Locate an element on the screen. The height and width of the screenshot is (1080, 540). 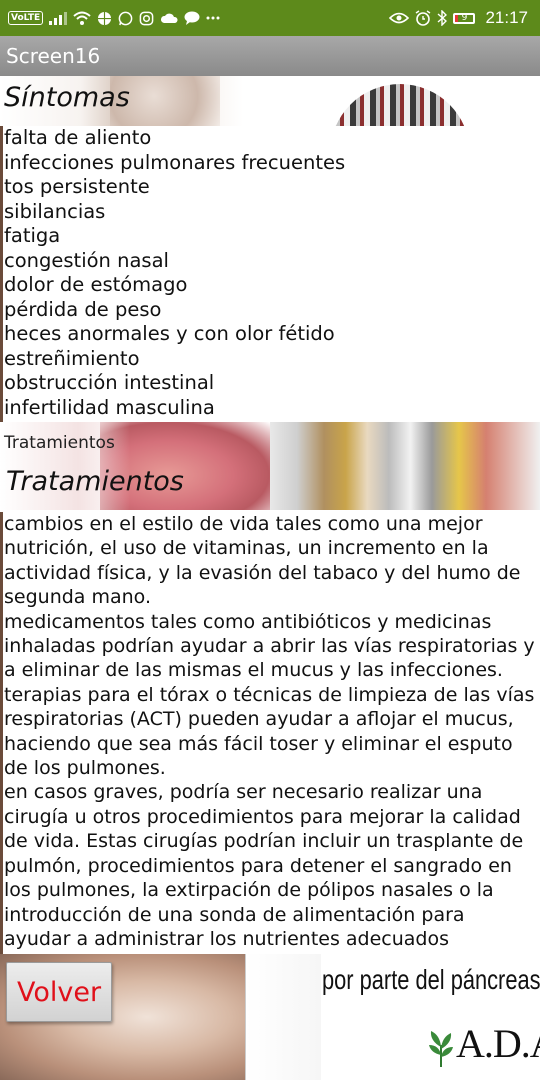
footer-area: Volver por parte del páncreas A.D.A.M. is located at coordinates (270, 1017).